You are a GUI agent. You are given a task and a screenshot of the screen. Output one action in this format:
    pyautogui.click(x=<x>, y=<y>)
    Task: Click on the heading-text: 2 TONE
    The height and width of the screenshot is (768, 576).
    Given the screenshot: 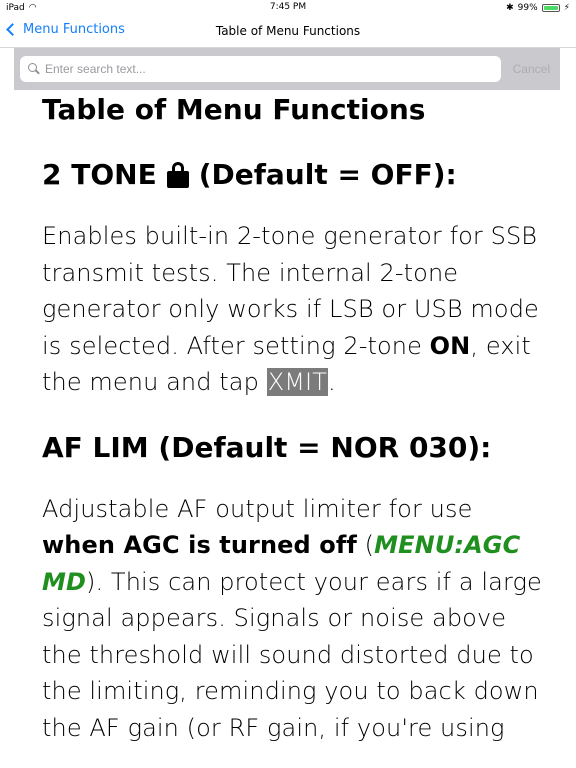 What is the action you would take?
    pyautogui.click(x=99, y=174)
    